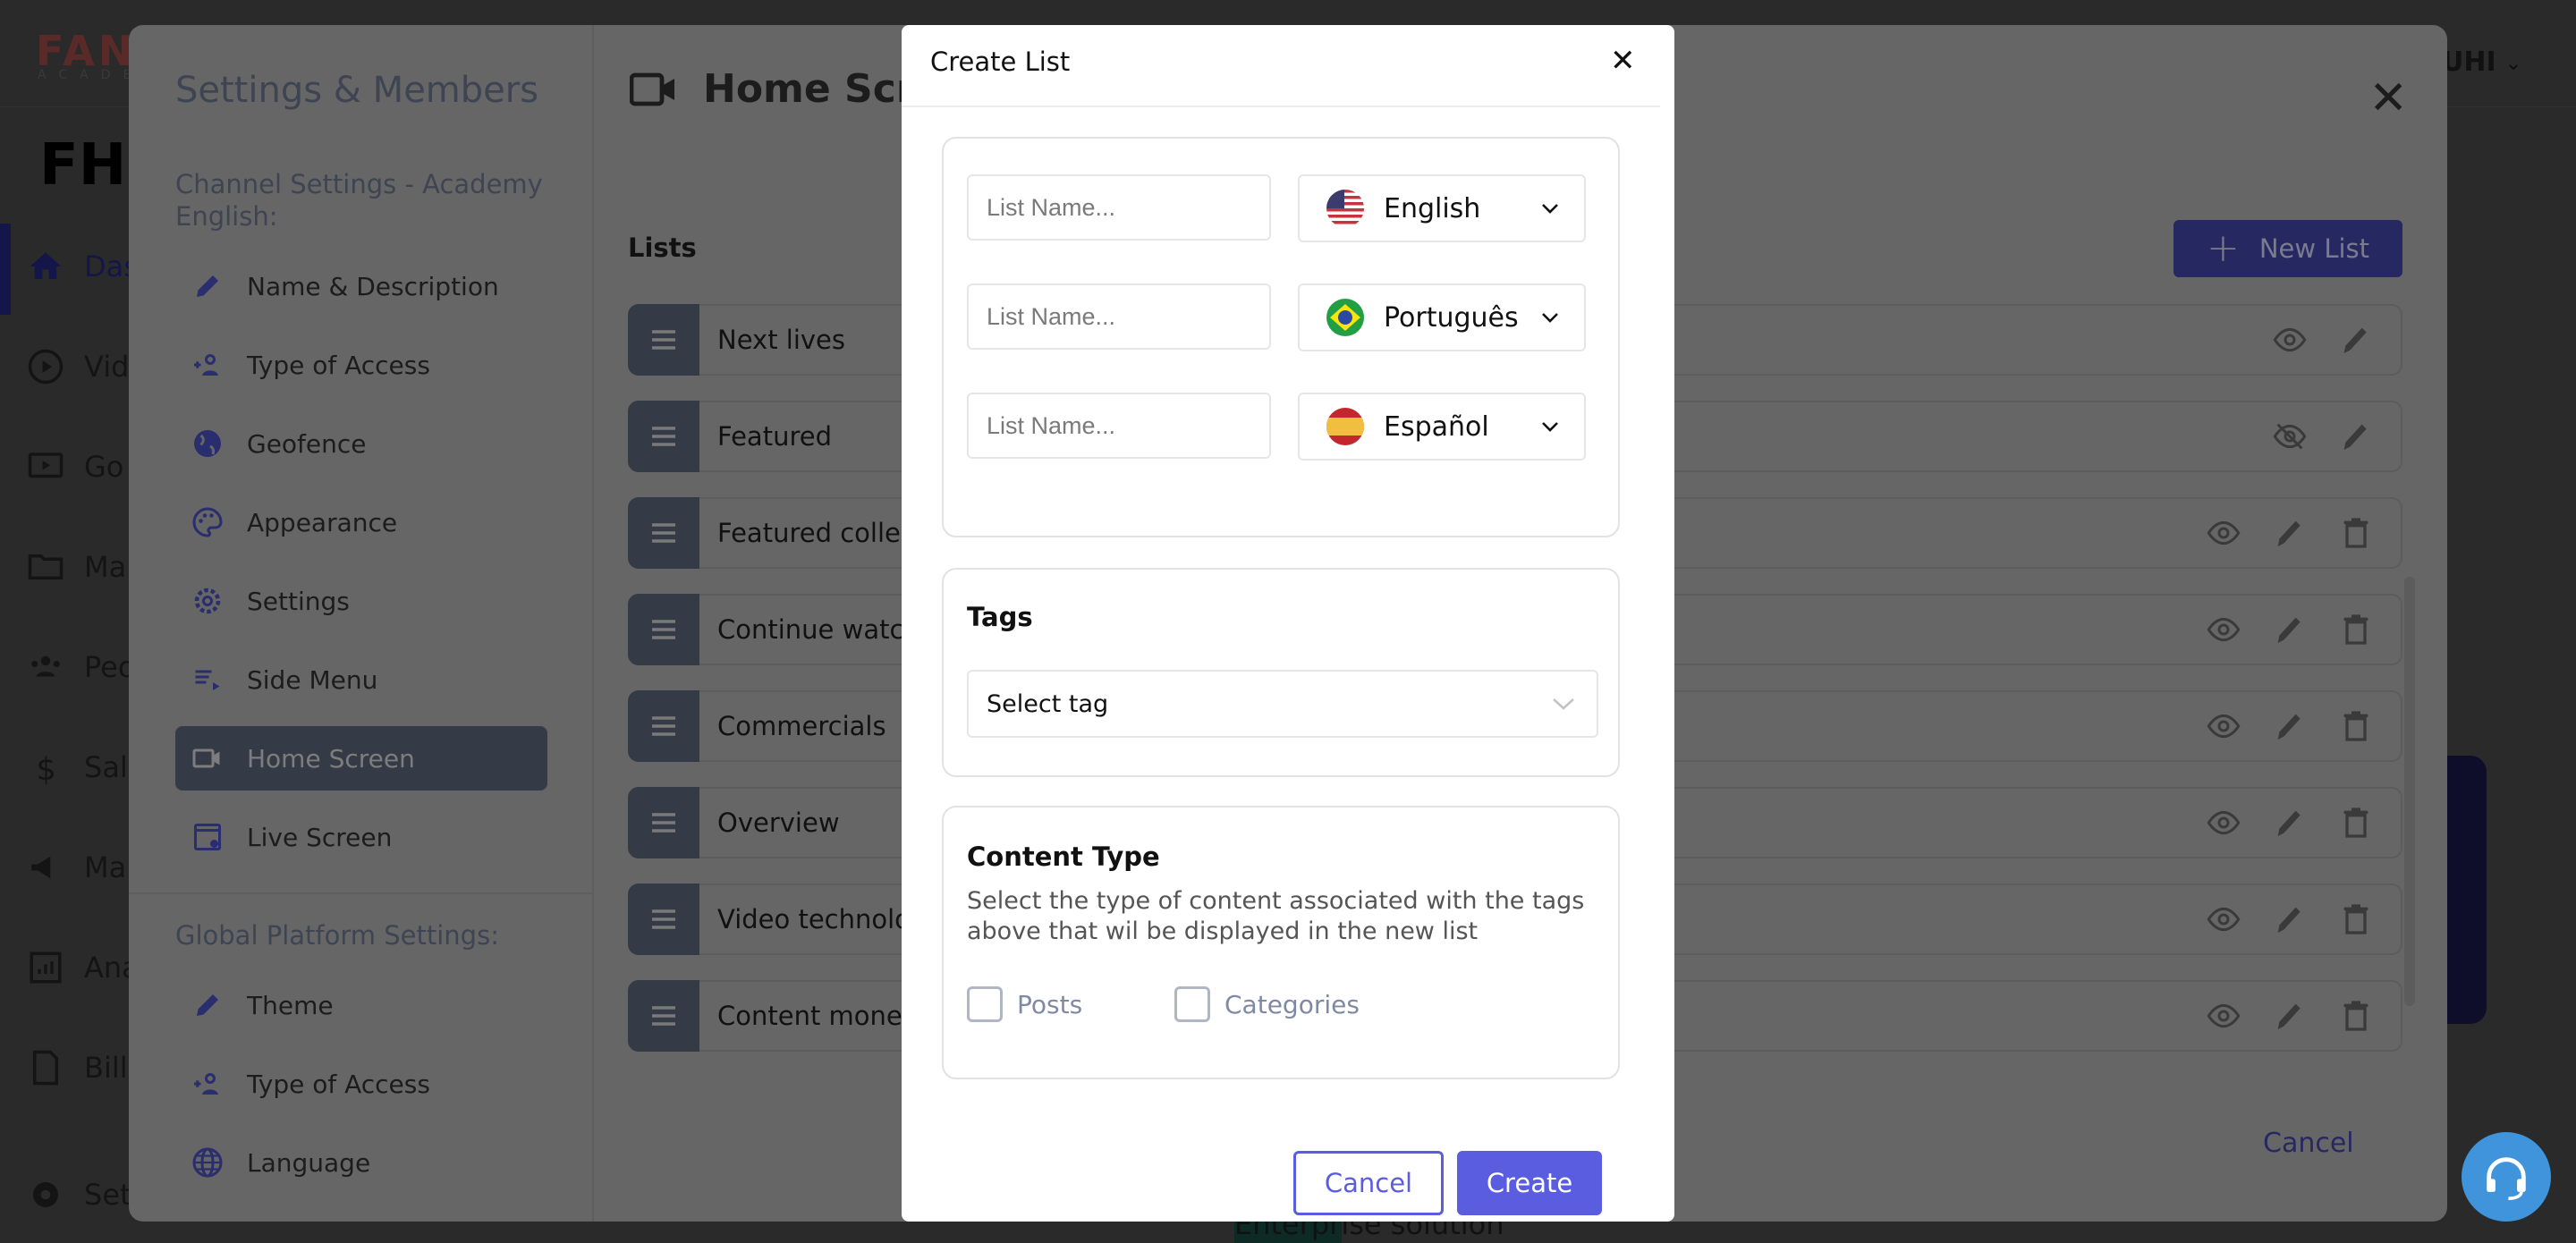 This screenshot has height=1243, width=2576. Describe the element at coordinates (207, 680) in the screenshot. I see `playlist-icon` at that location.